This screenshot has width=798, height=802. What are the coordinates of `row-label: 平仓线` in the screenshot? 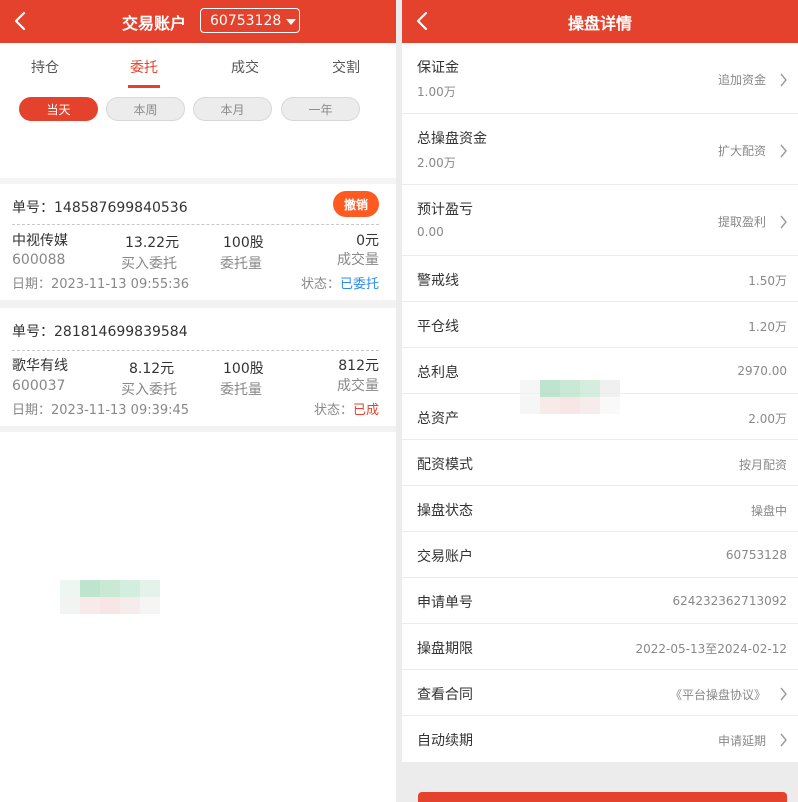 It's located at (438, 327).